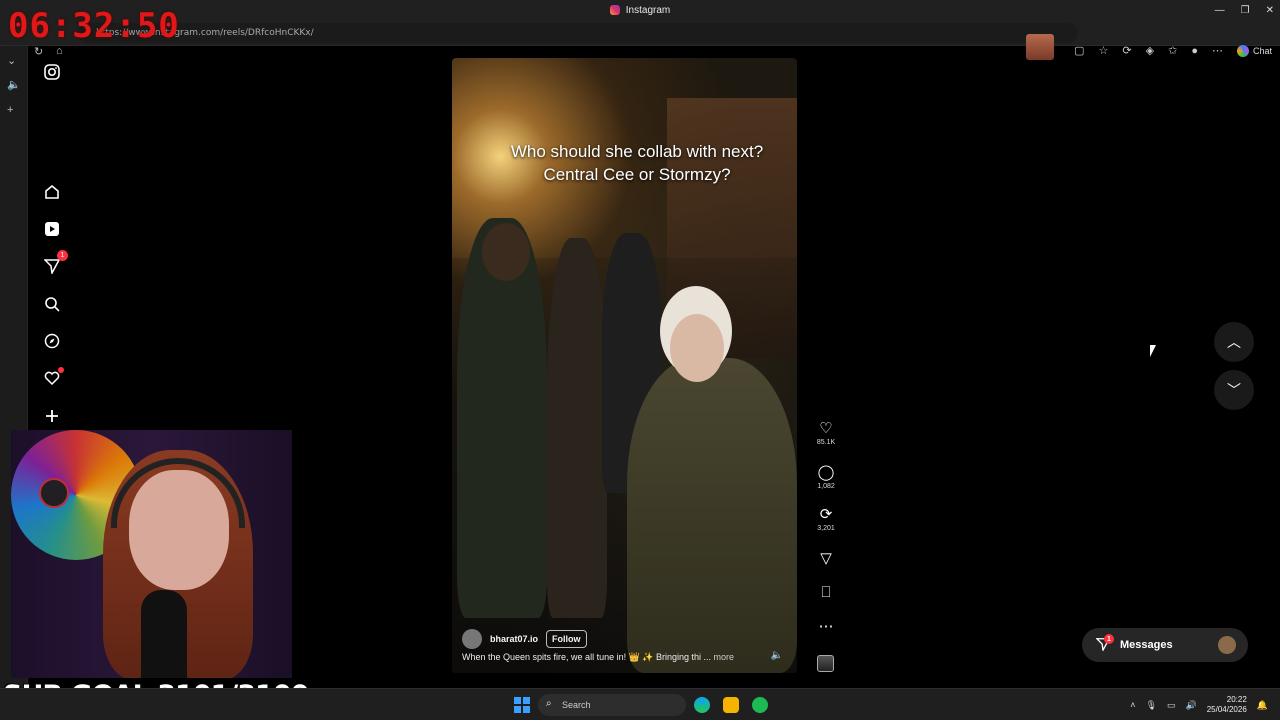 This screenshot has height=720, width=1280. Describe the element at coordinates (648, 10) in the screenshot. I see `window-title: Instagram` at that location.